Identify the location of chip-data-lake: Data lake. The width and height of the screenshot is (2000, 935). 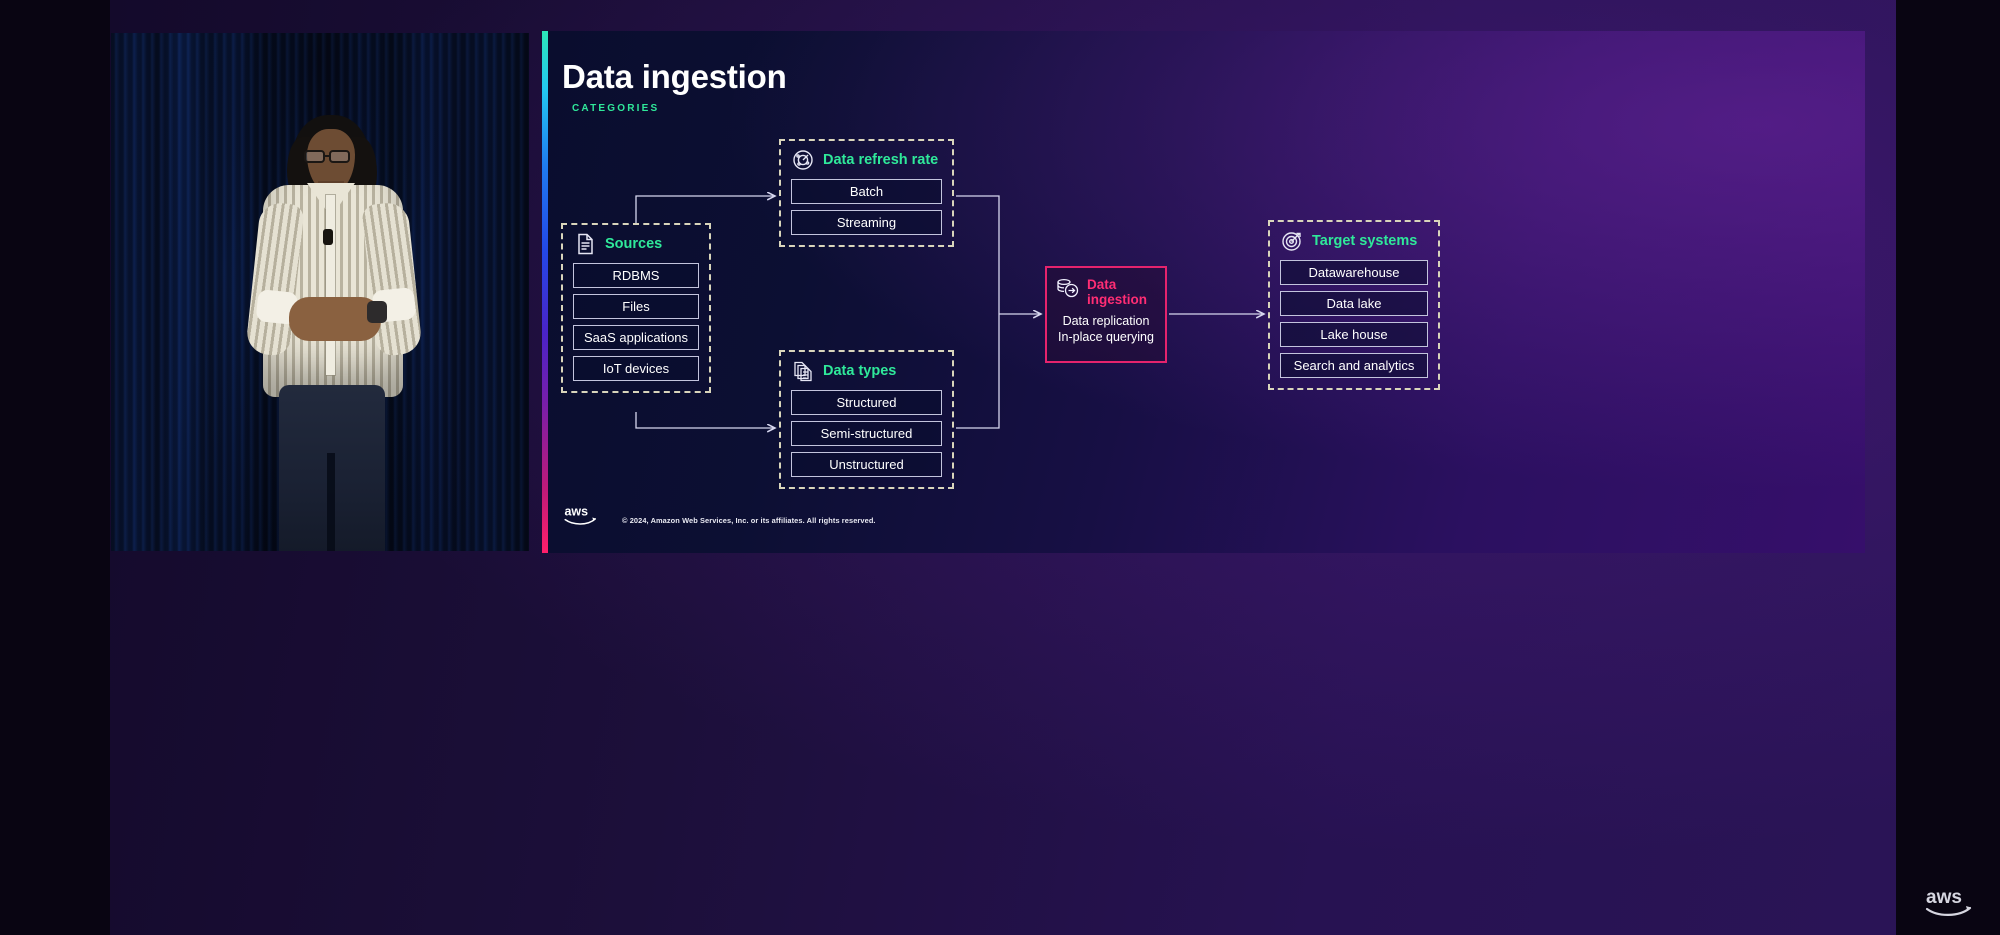
(1354, 303).